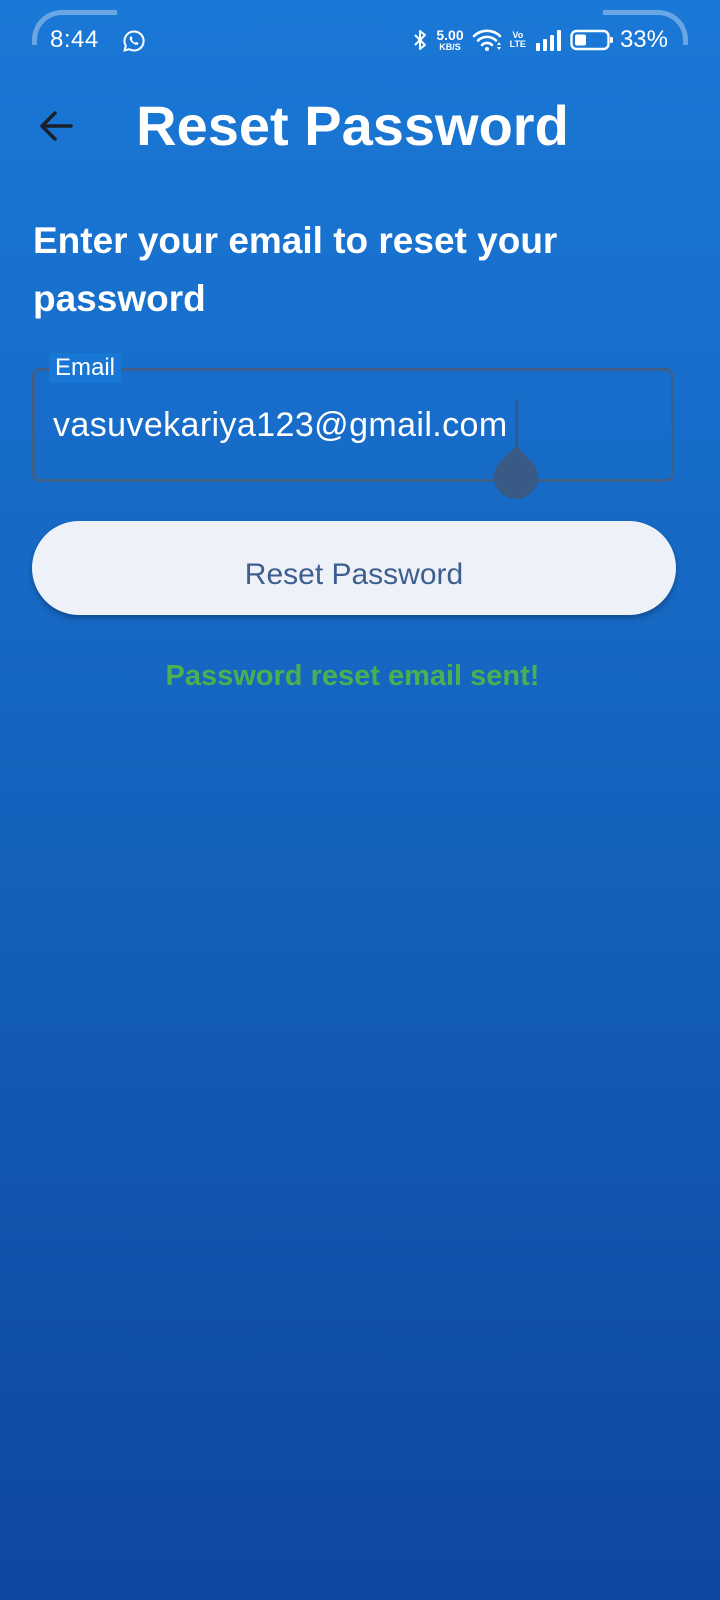 The image size is (720, 1600). What do you see at coordinates (486, 40) in the screenshot?
I see `wifi-icon` at bounding box center [486, 40].